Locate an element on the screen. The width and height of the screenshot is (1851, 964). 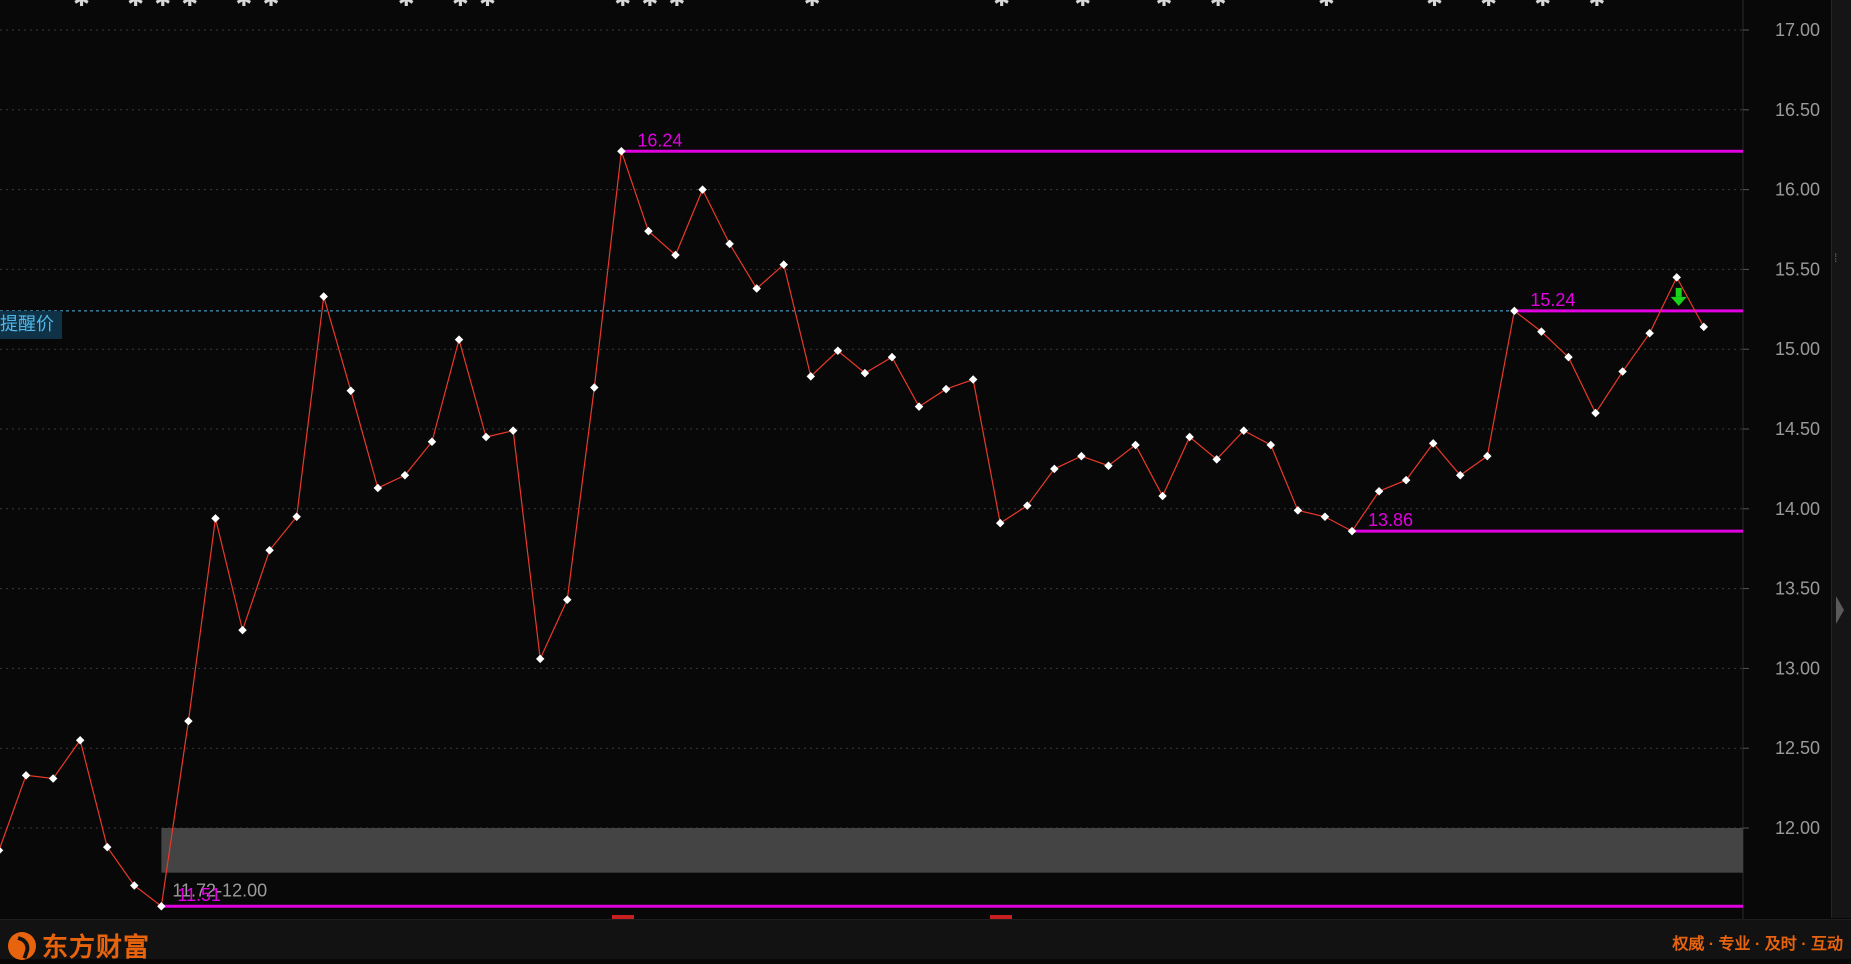
expand-panel-handle is located at coordinates (1840, 610).